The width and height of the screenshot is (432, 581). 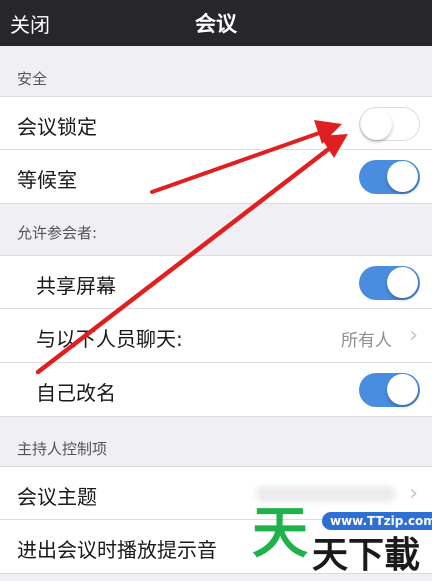 I want to click on share-screen-row: 共享屏幕, so click(x=216, y=282).